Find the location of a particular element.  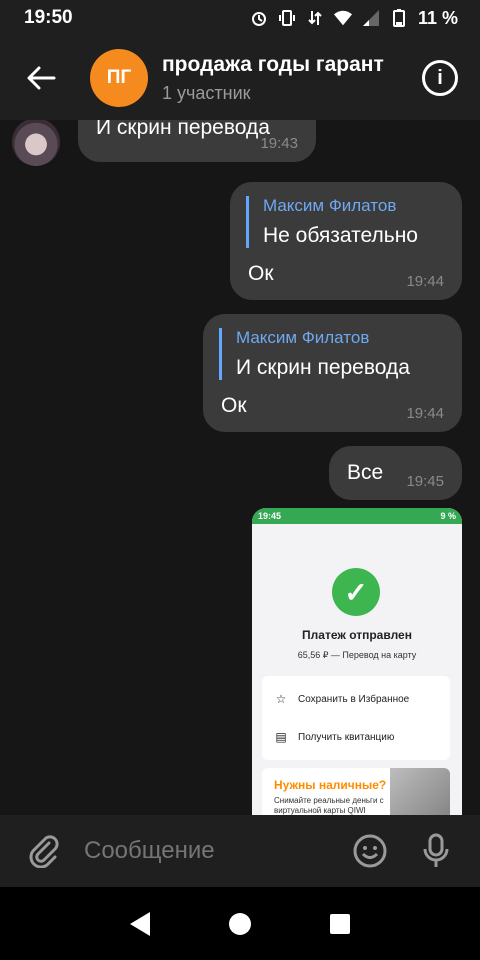

message-time: 19:43 is located at coordinates (279, 143).